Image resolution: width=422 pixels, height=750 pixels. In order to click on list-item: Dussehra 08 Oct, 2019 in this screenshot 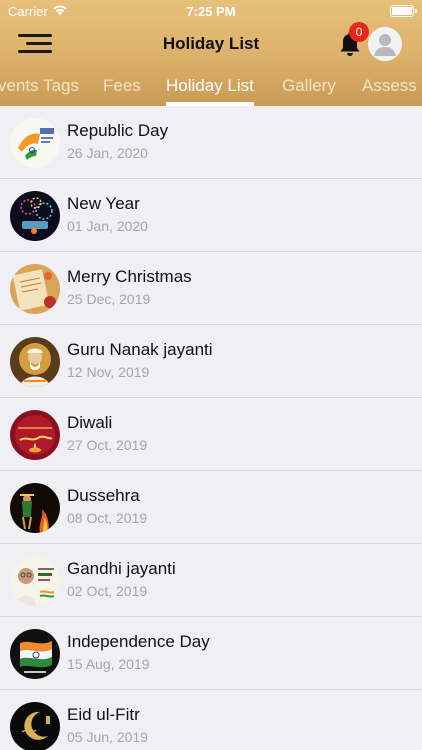, I will do `click(211, 507)`.